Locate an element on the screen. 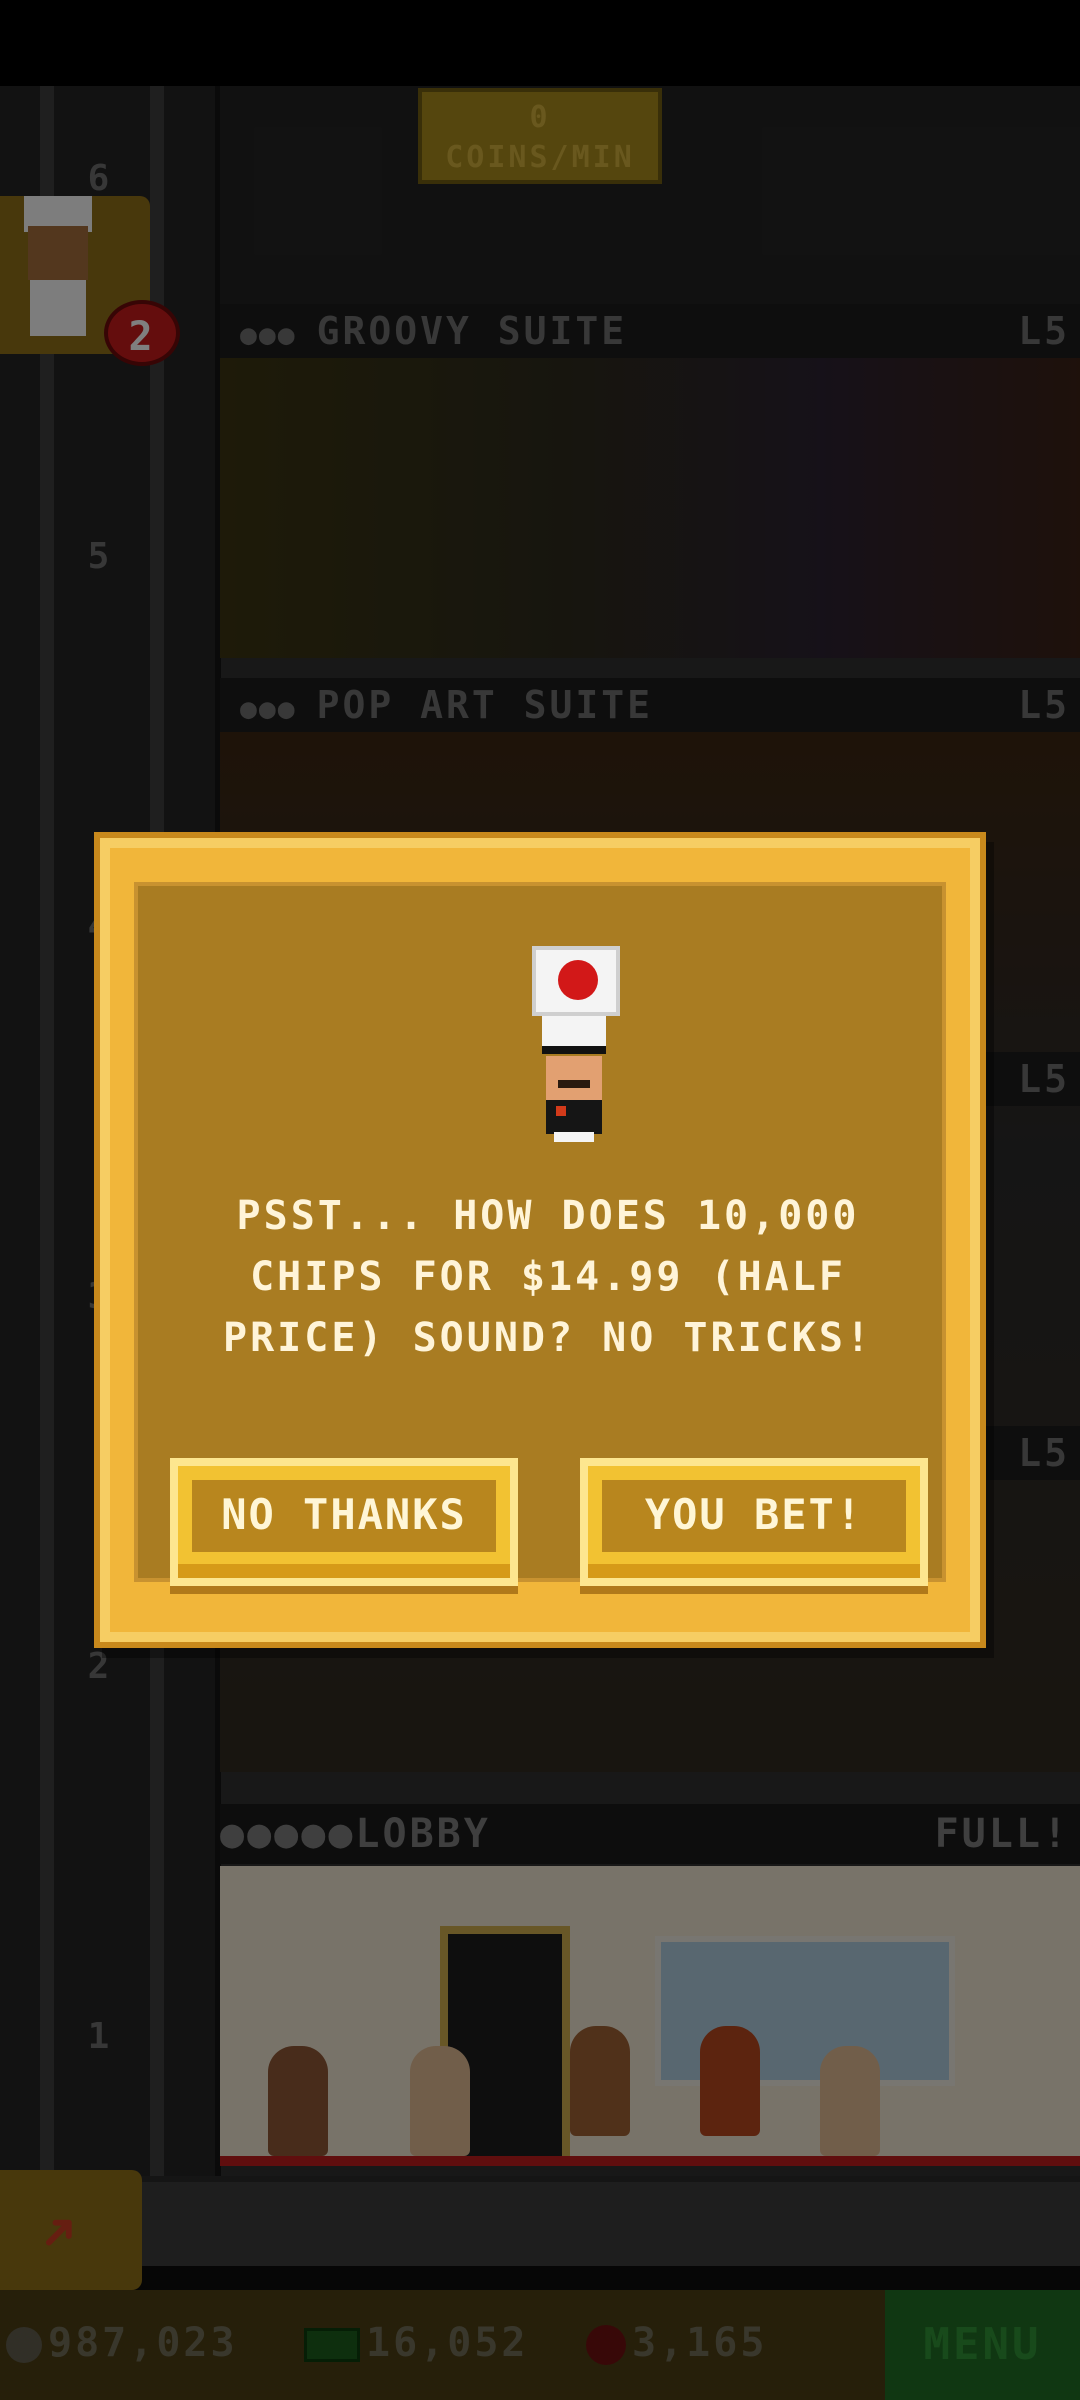 This screenshot has width=1080, height=2400. chip-icon is located at coordinates (578, 980).